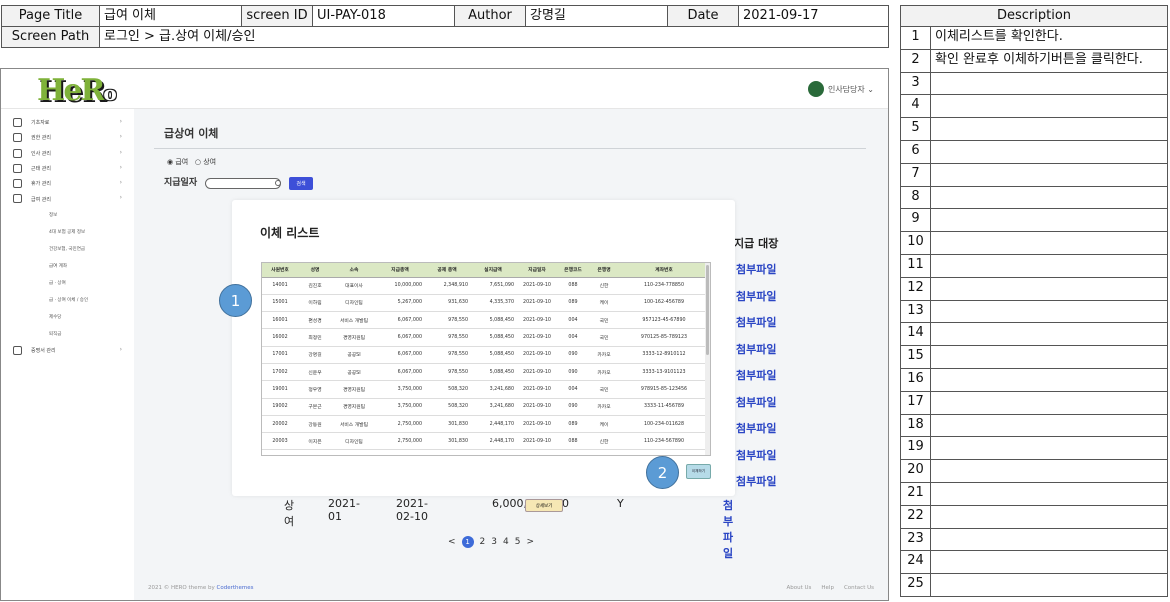 This screenshot has width=1170, height=602. I want to click on description-row-number: 8, so click(915, 197).